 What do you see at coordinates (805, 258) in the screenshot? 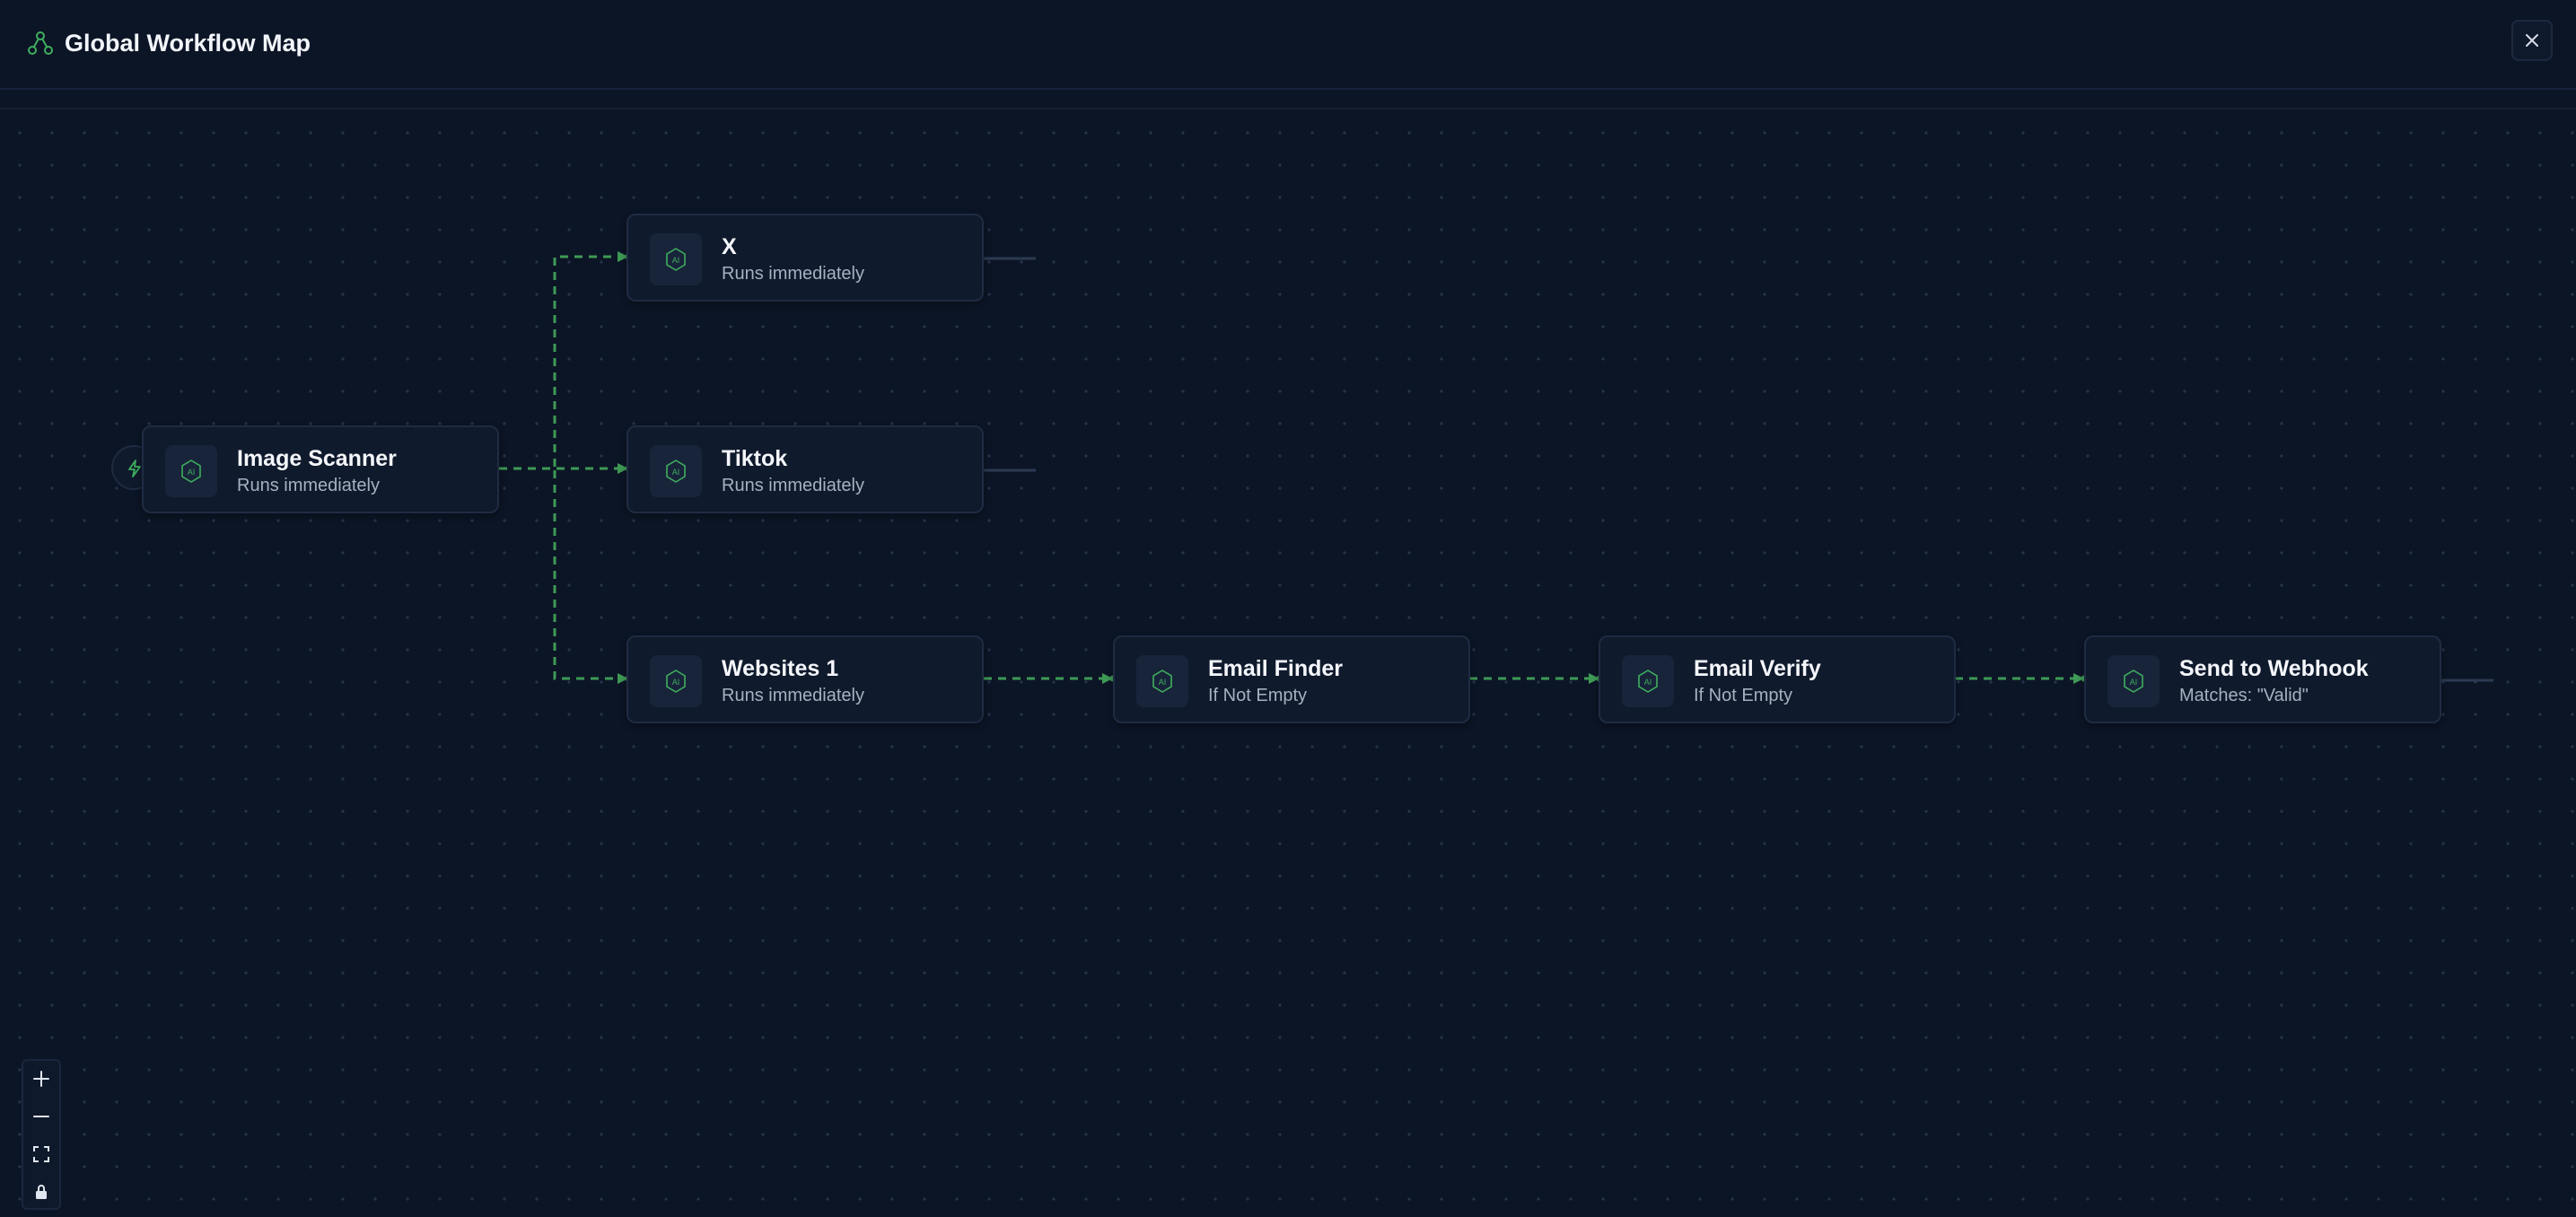
I see `node-x: AI X Runs immediately` at bounding box center [805, 258].